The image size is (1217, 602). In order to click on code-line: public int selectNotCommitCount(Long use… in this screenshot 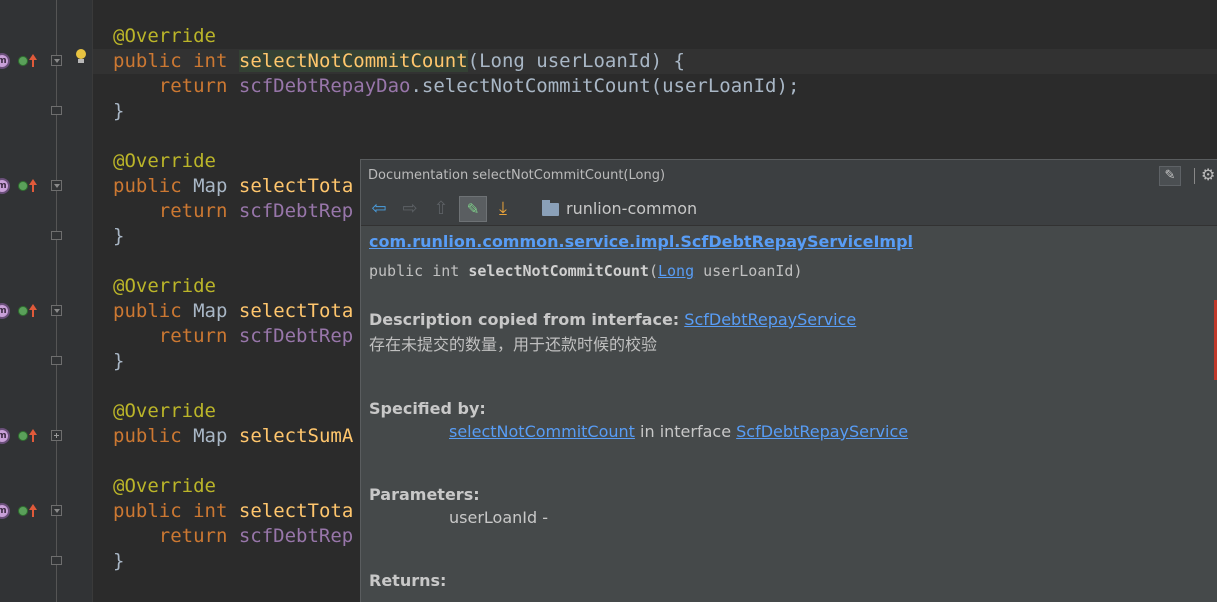, I will do `click(399, 61)`.